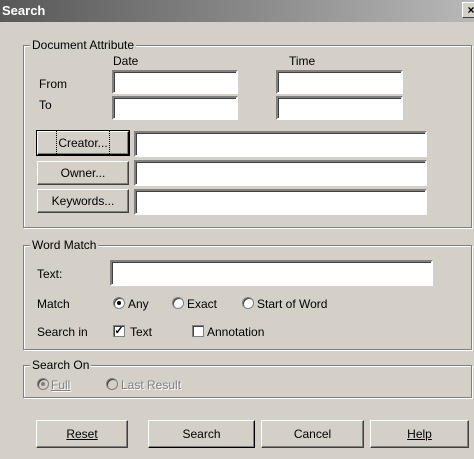  What do you see at coordinates (280, 173) in the screenshot?
I see `owner-field` at bounding box center [280, 173].